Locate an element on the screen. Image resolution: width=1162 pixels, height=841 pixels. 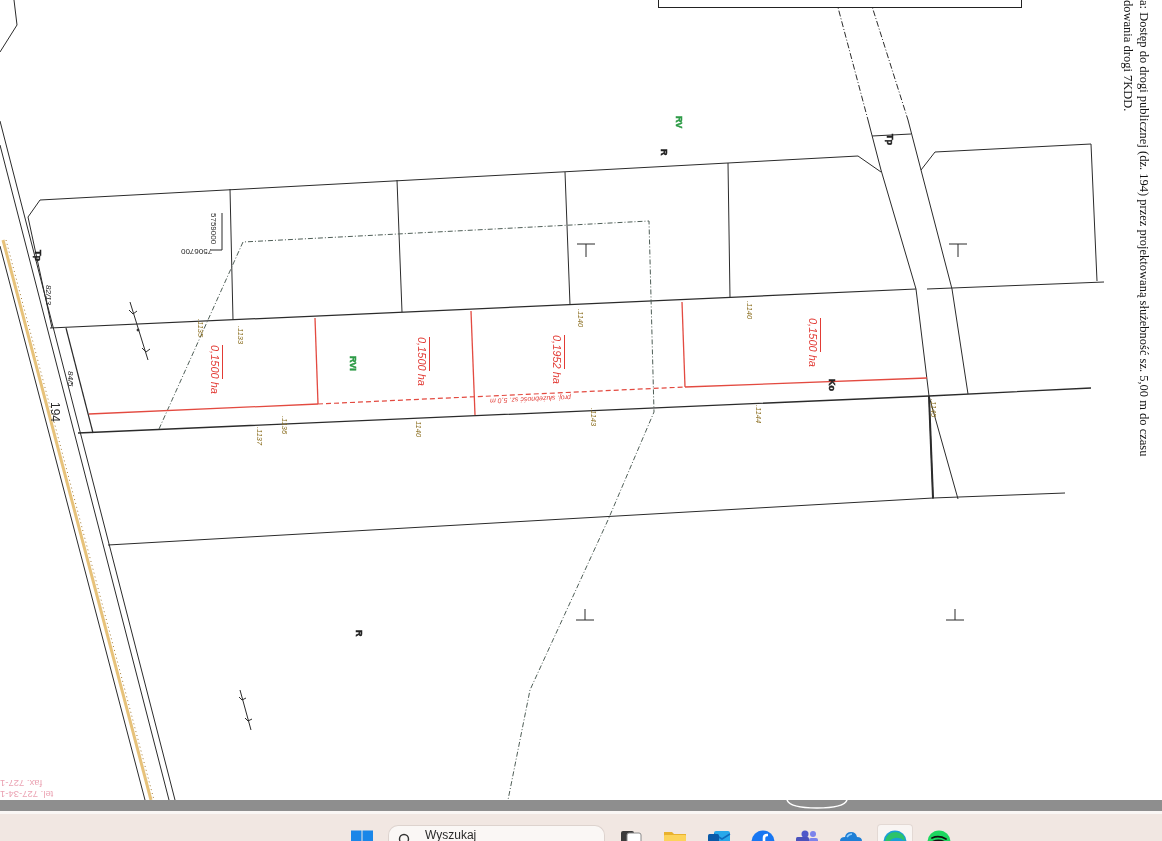
search-field: Wyszukaj is located at coordinates (496, 833).